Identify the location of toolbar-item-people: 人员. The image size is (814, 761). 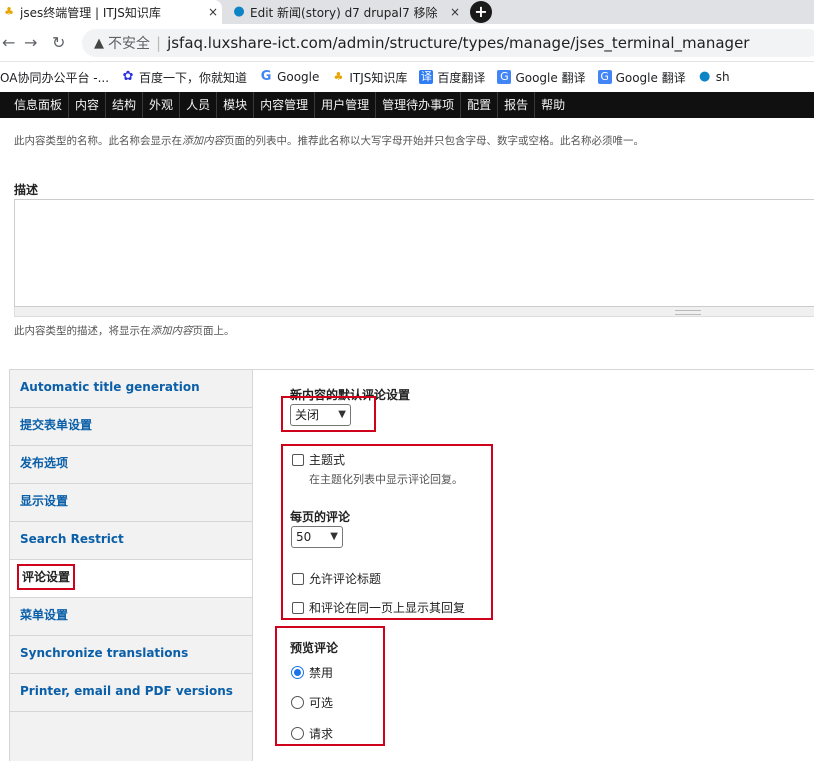
(197, 105).